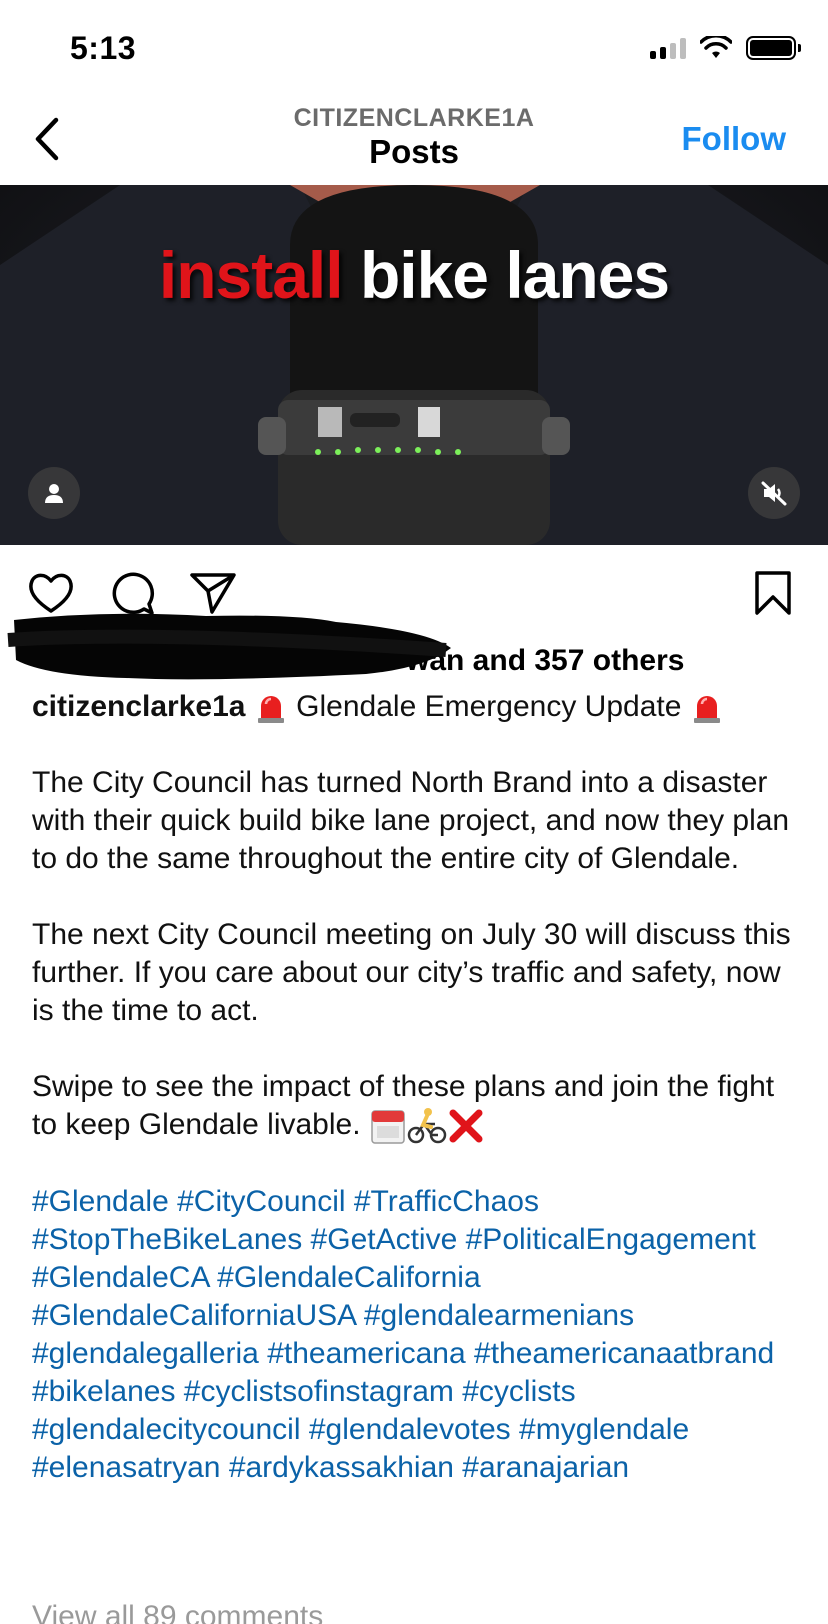  I want to click on caption-headline: Glendale Emergency Update, so click(489, 706).